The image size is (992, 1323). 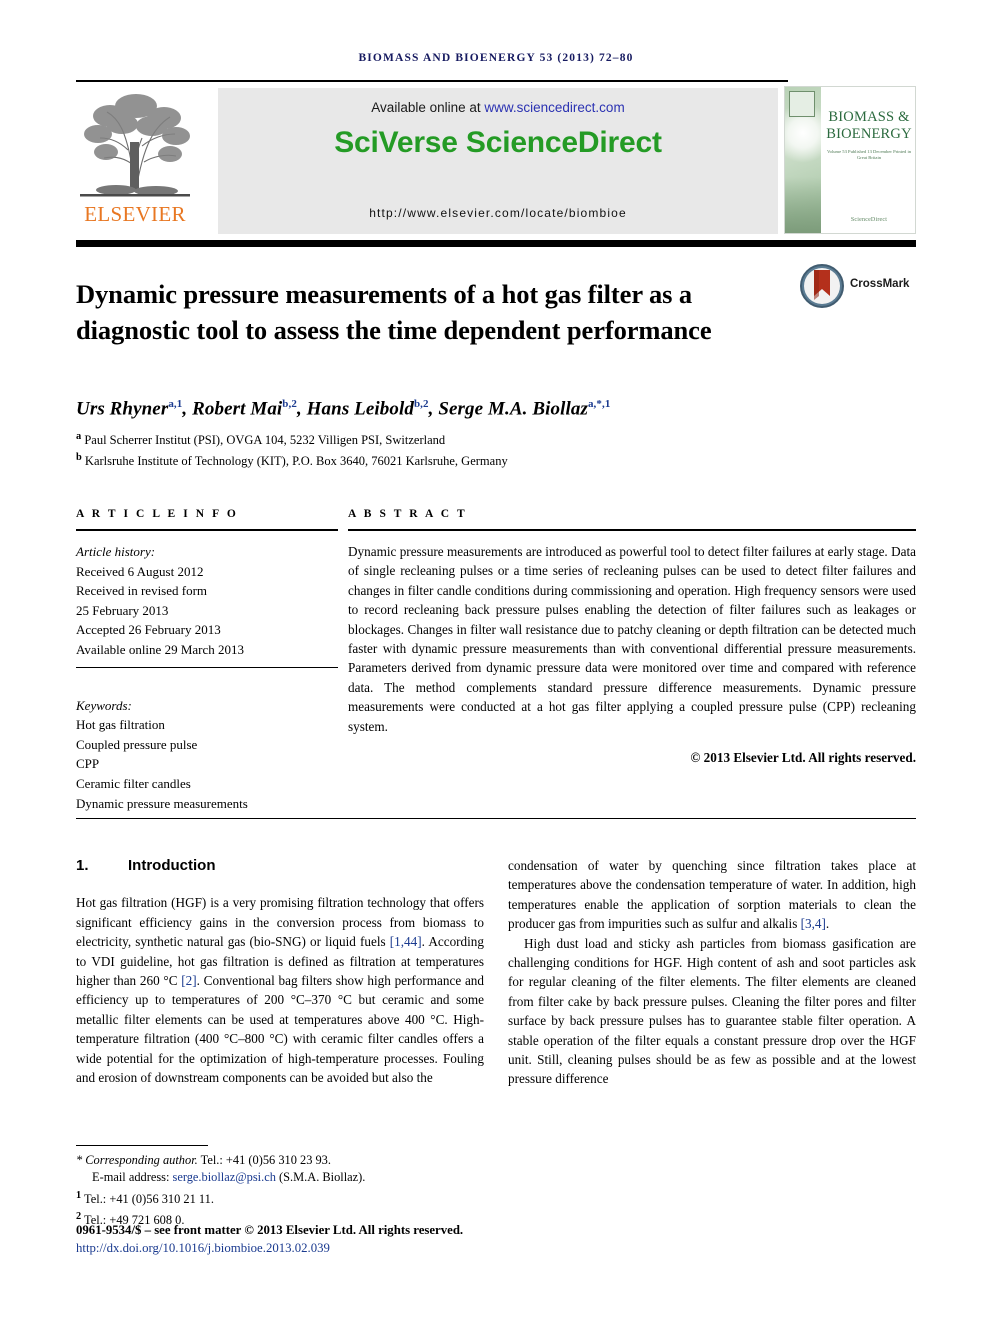 What do you see at coordinates (802, 104) in the screenshot?
I see `cover-elsevier-mark-icon` at bounding box center [802, 104].